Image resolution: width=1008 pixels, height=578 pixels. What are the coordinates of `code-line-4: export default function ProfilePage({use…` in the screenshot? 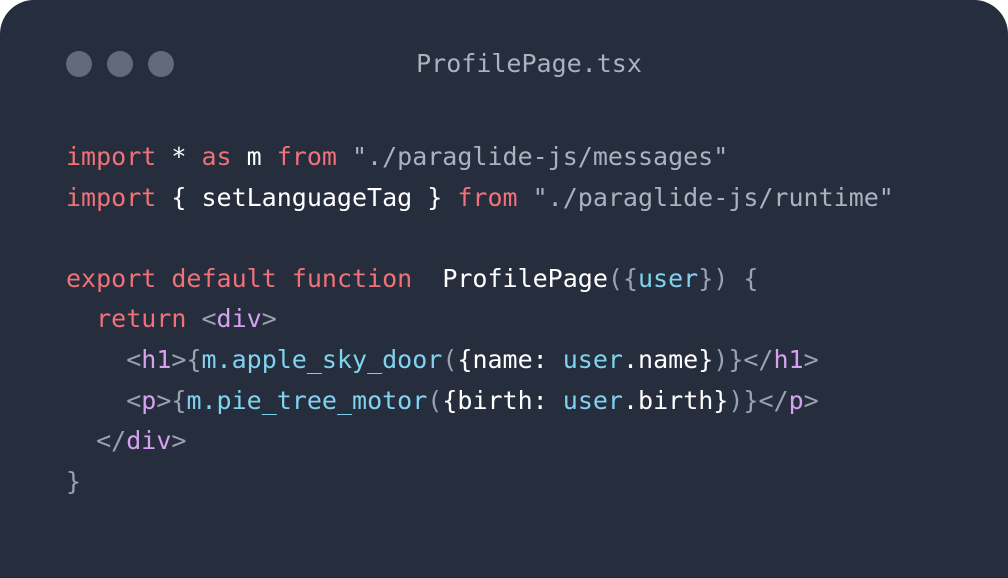 It's located at (412, 278).